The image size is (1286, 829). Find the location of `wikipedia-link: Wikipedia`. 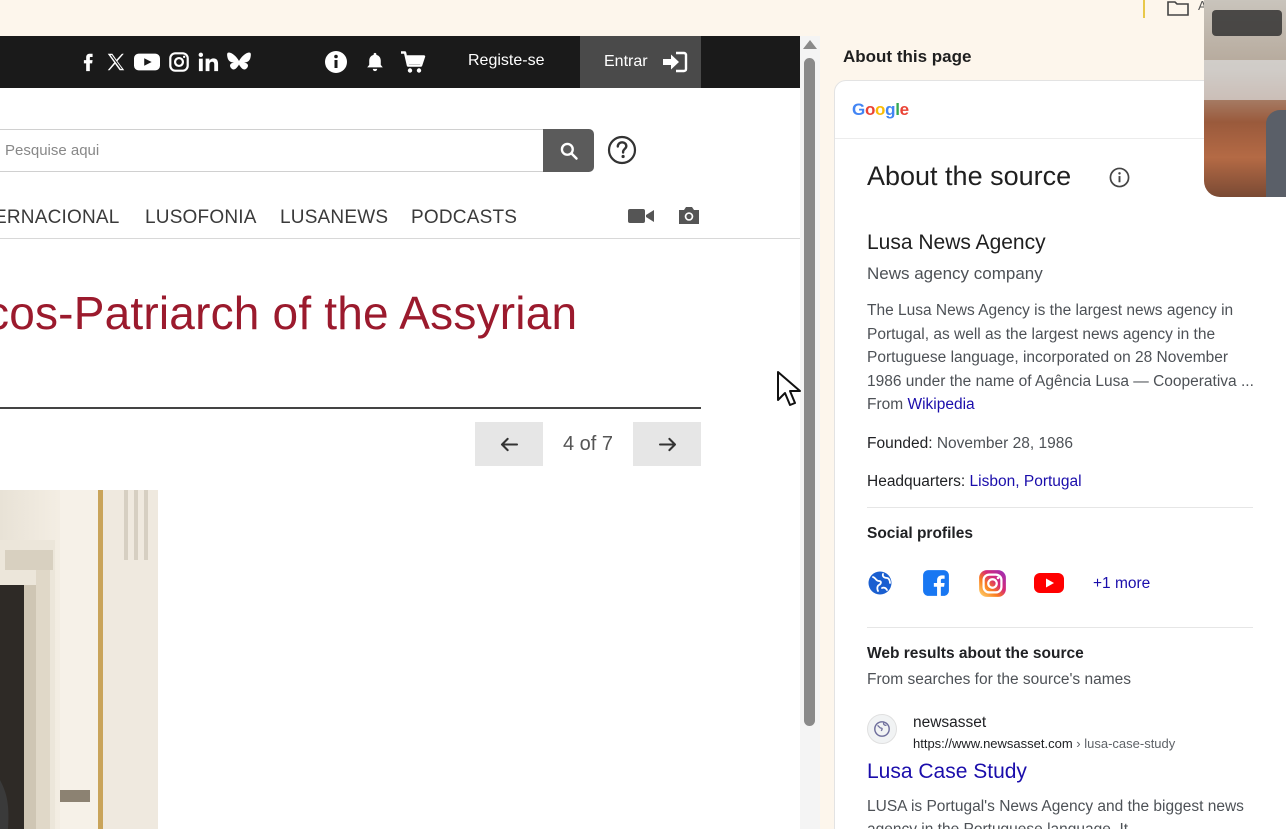

wikipedia-link: Wikipedia is located at coordinates (940, 404).